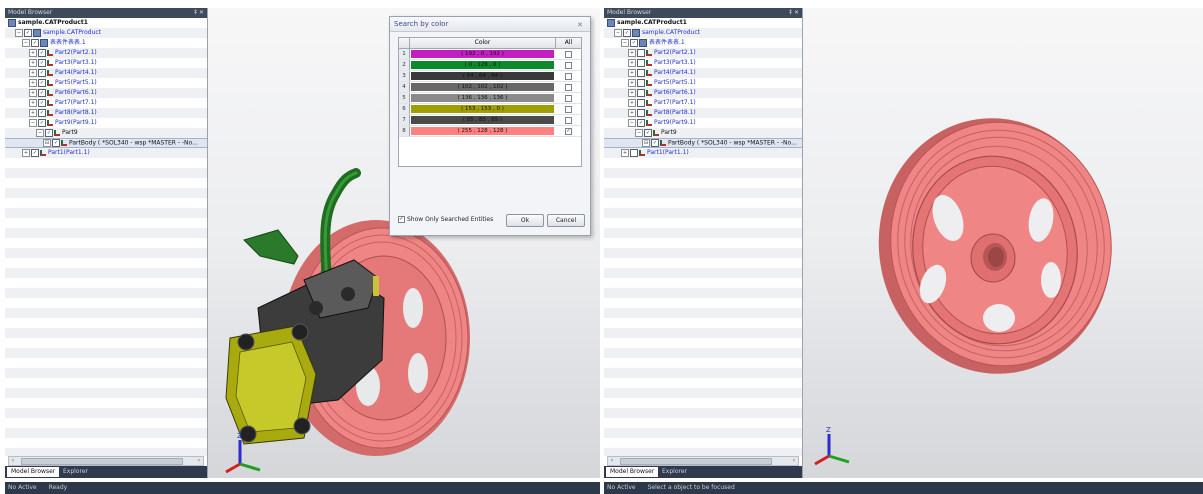  I want to click on show-only-option: ✓ Show Only Searched Entities, so click(445, 220).